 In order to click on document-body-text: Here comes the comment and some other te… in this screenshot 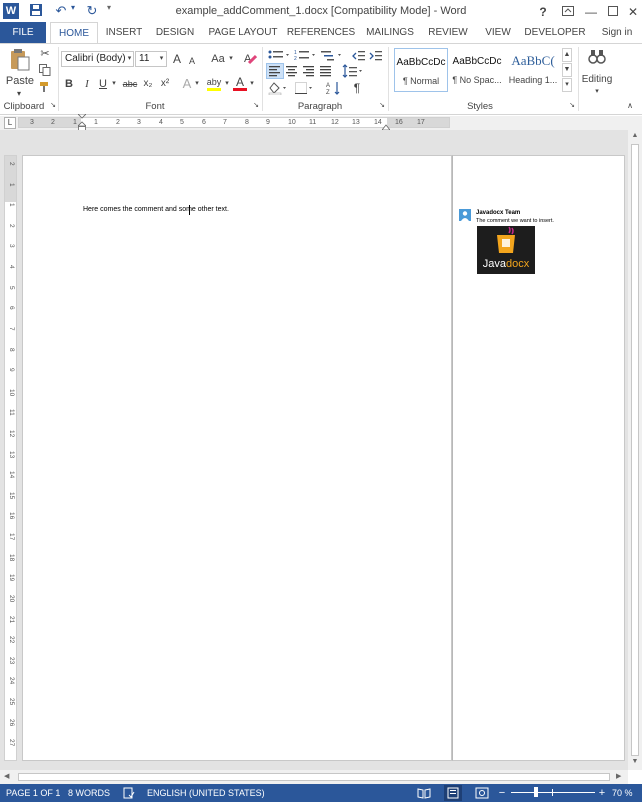, I will do `click(156, 209)`.